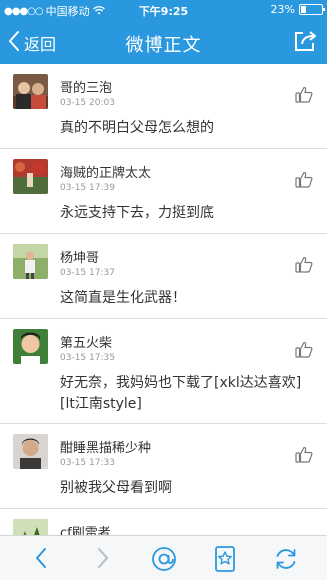 This screenshot has height=580, width=327. Describe the element at coordinates (85, 528) in the screenshot. I see `comment-author: cf刷雷者` at that location.